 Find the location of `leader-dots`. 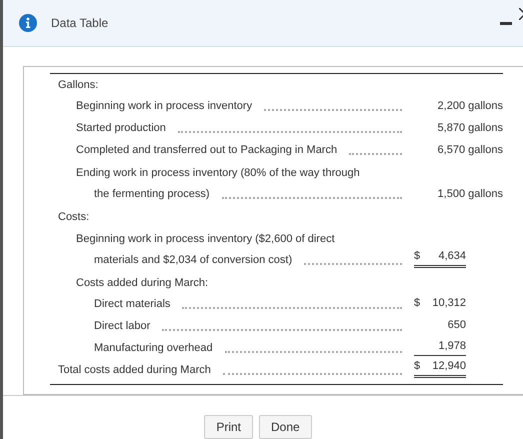

leader-dots is located at coordinates (375, 154).